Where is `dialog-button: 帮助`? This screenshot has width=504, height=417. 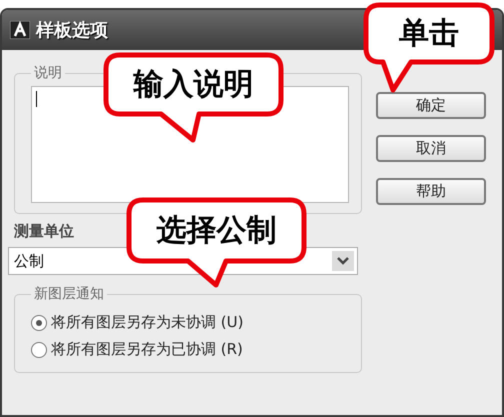
dialog-button: 帮助 is located at coordinates (431, 191).